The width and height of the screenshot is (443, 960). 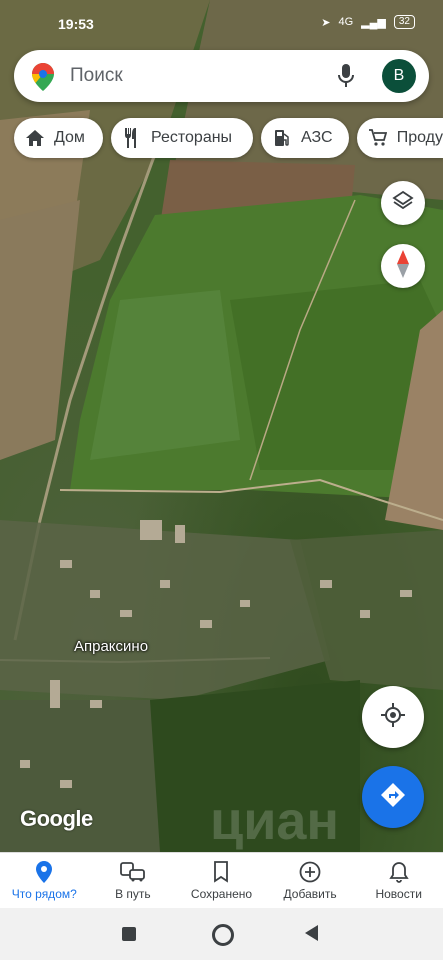 I want to click on layers-button, so click(x=403, y=203).